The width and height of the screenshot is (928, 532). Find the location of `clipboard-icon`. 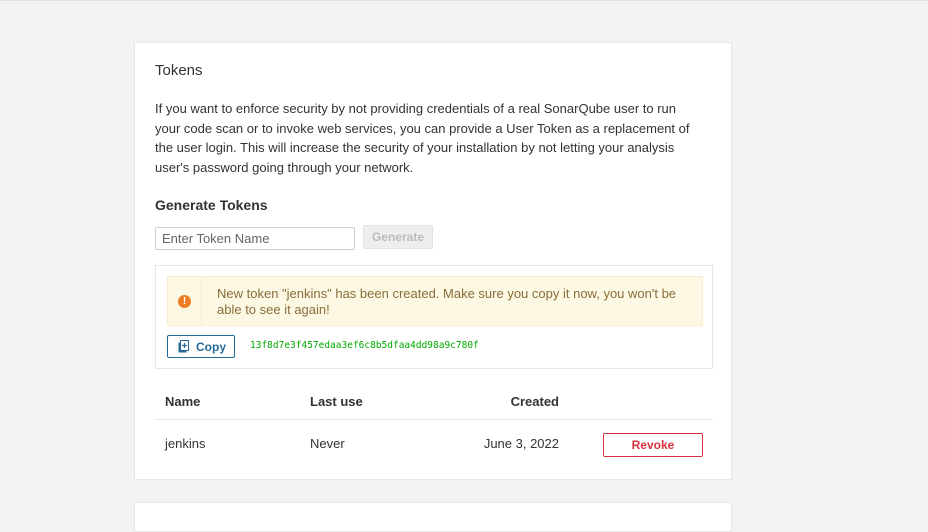

clipboard-icon is located at coordinates (183, 346).